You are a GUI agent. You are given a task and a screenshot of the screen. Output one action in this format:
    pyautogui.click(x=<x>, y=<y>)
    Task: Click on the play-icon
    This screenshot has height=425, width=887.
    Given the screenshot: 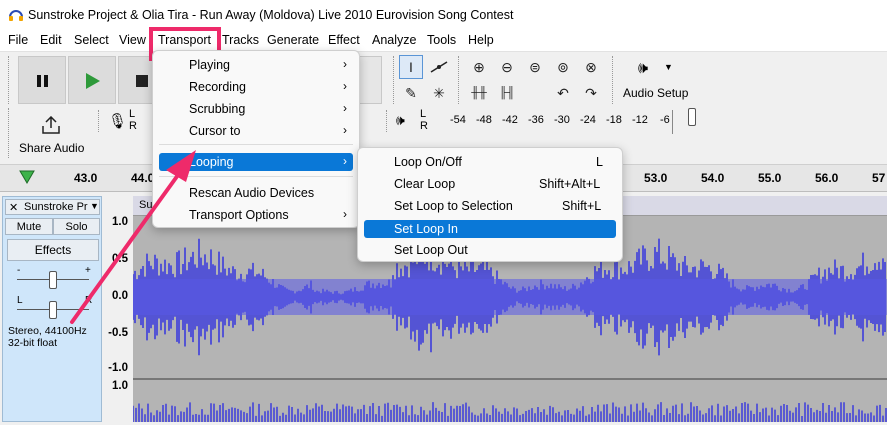 What is the action you would take?
    pyautogui.click(x=93, y=81)
    